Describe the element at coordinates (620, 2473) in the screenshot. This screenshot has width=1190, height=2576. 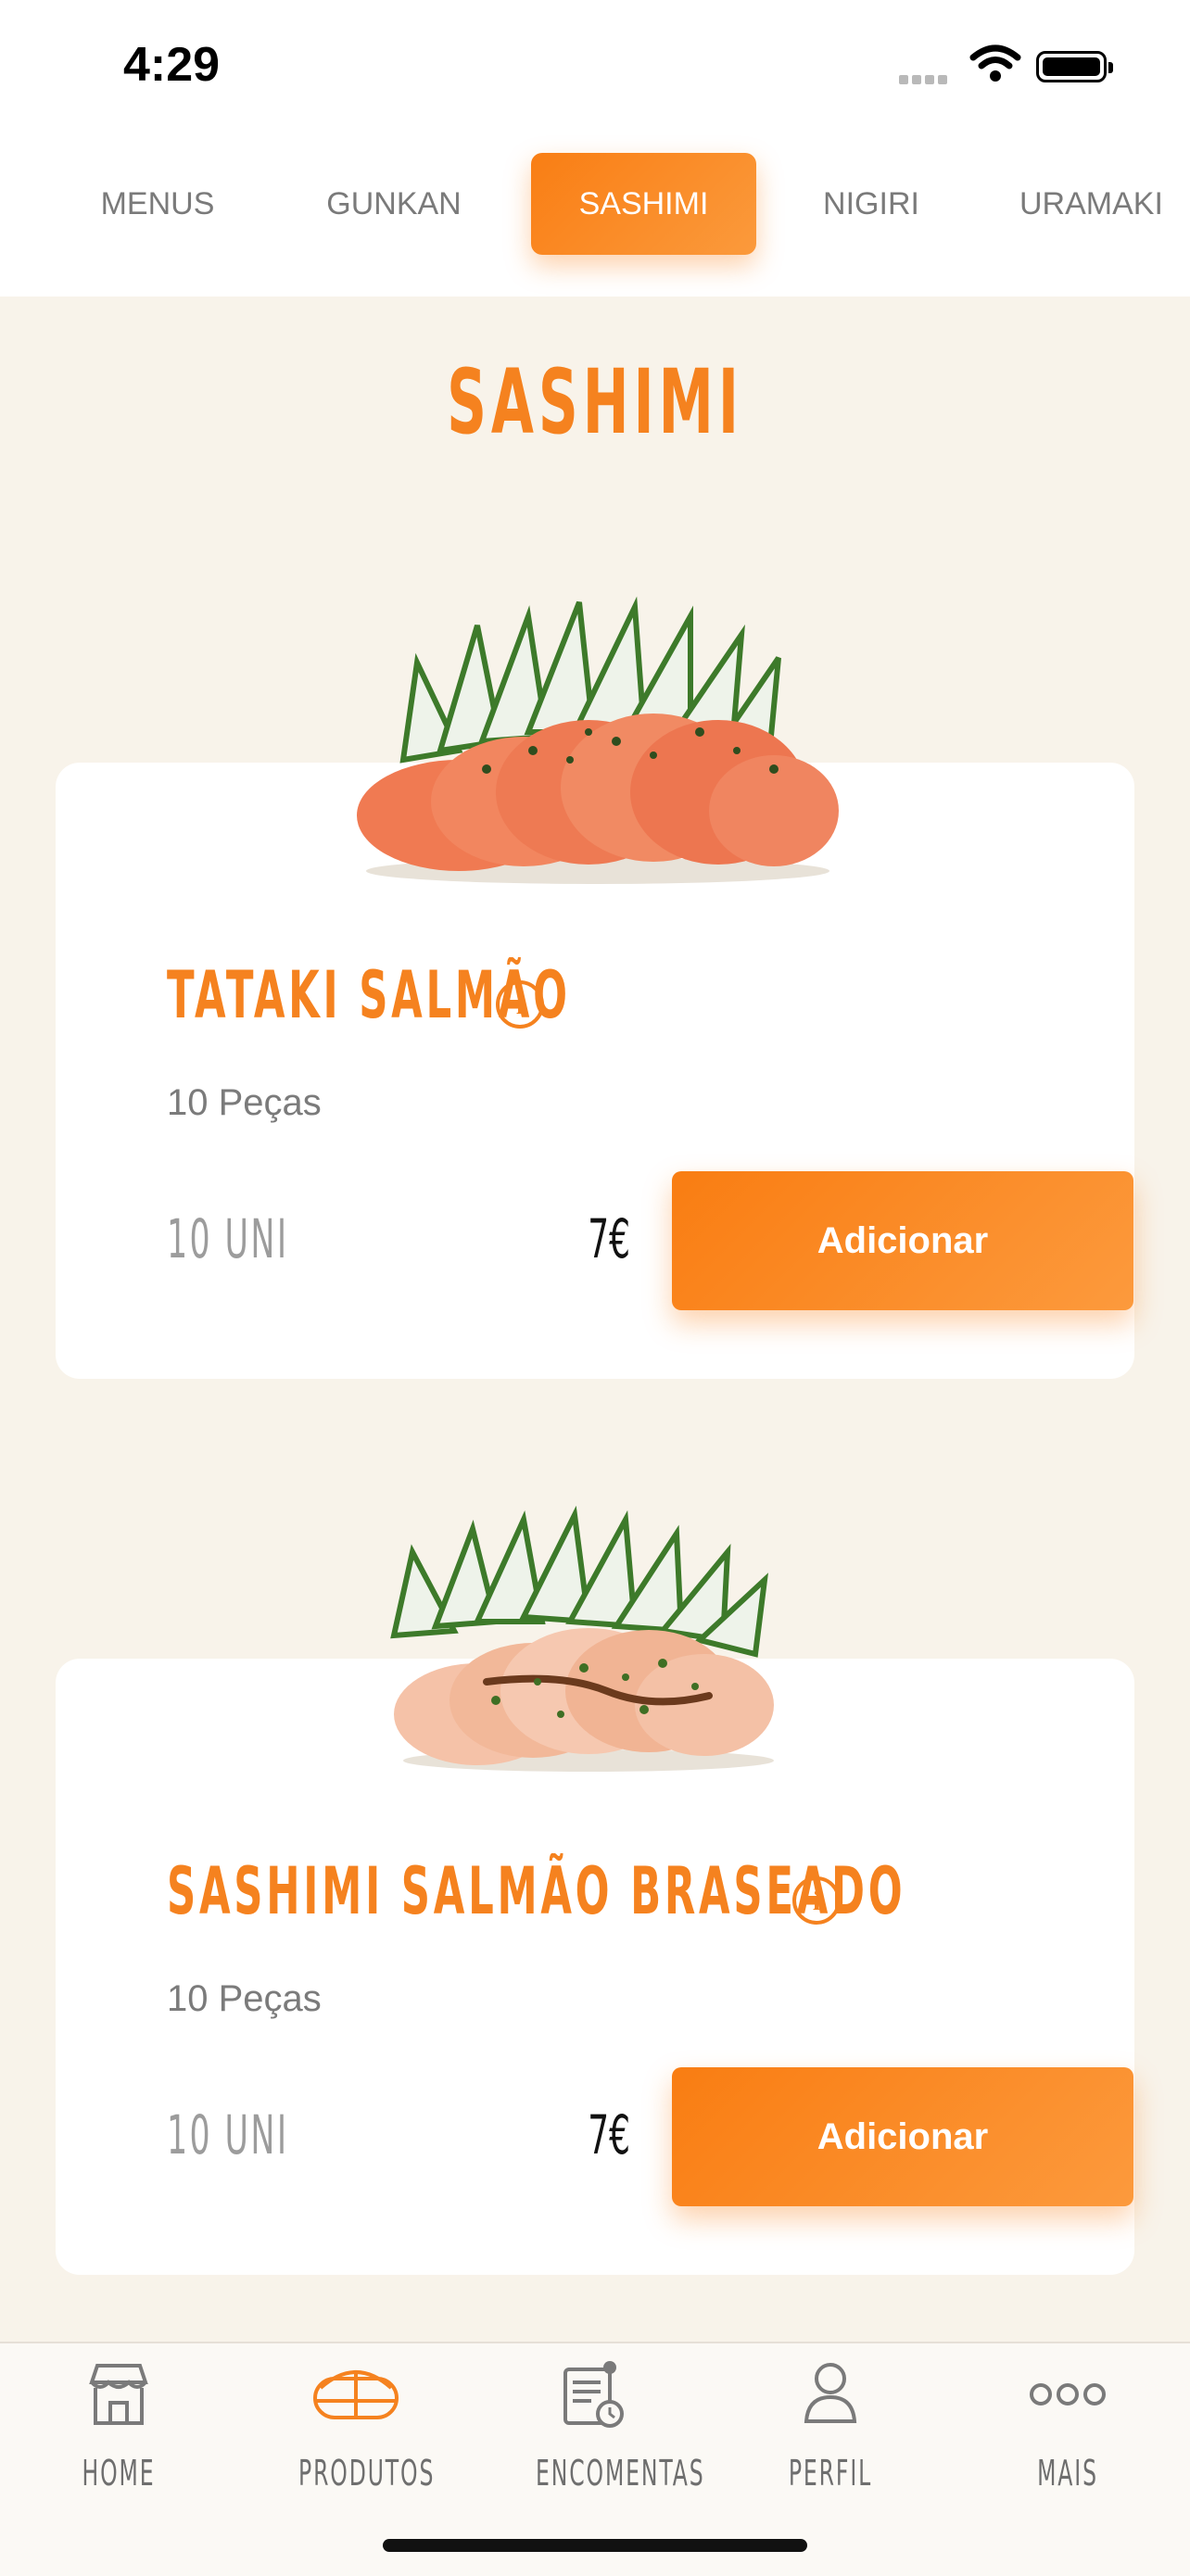
I see `nav-label: ENCOMENTAS` at that location.